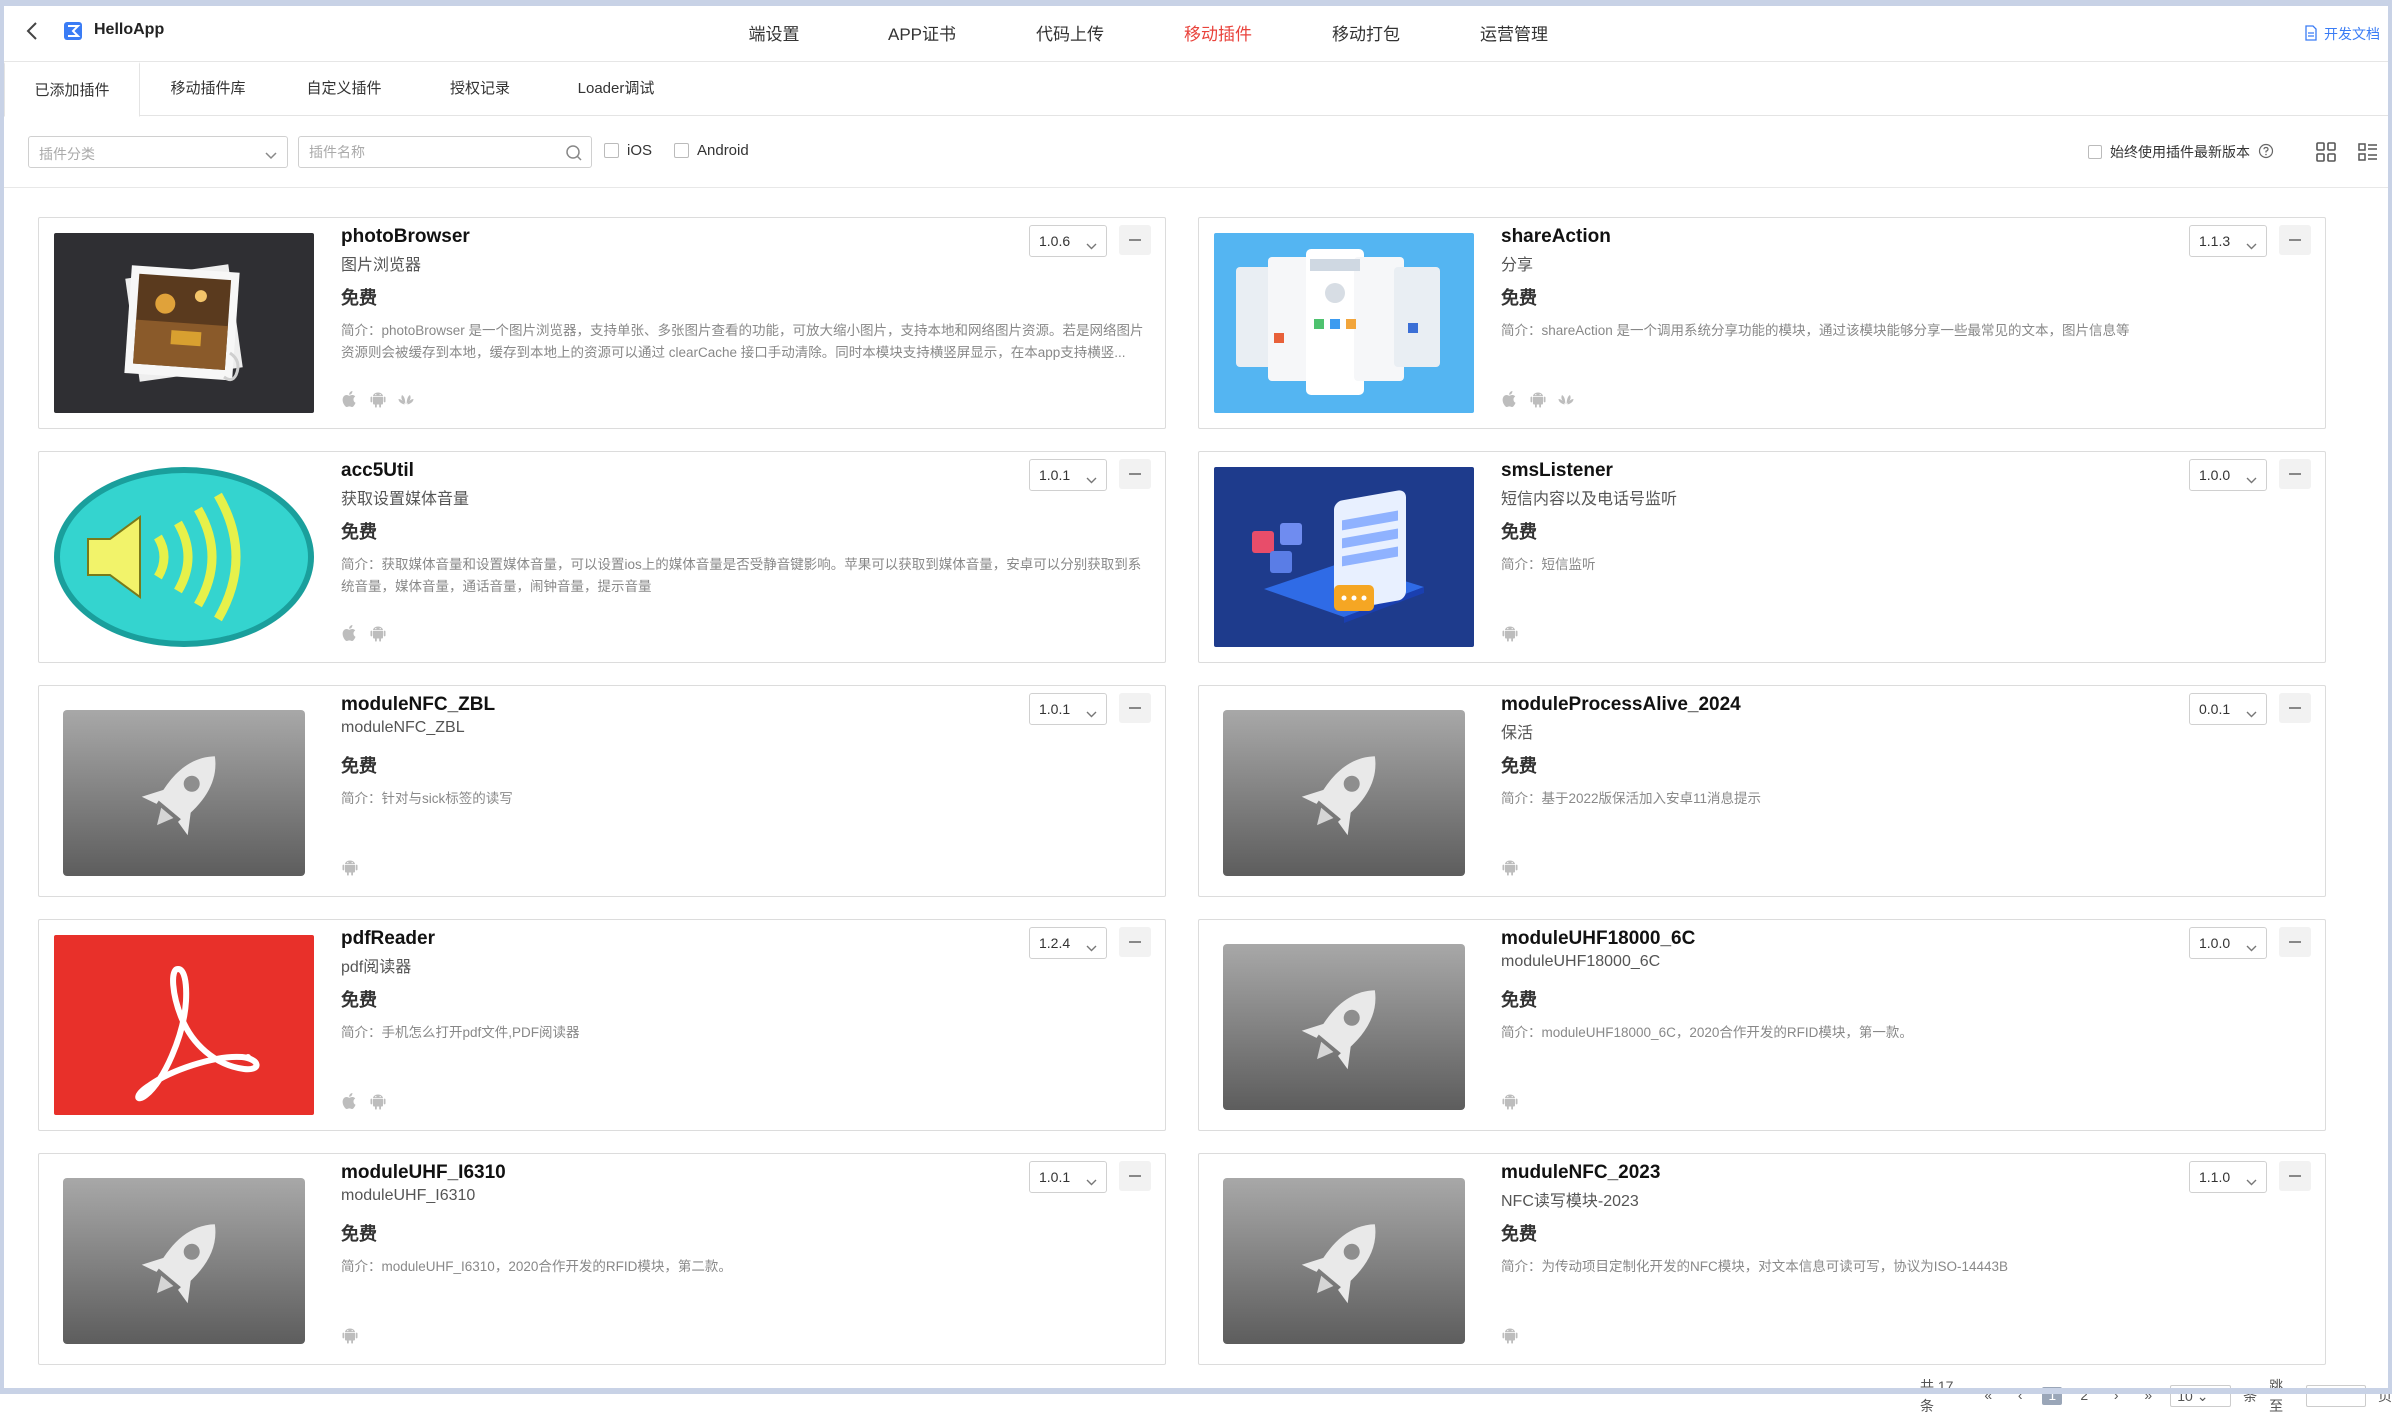 This screenshot has width=2392, height=1416. I want to click on nav-code-upload: 代码上传, so click(1070, 32).